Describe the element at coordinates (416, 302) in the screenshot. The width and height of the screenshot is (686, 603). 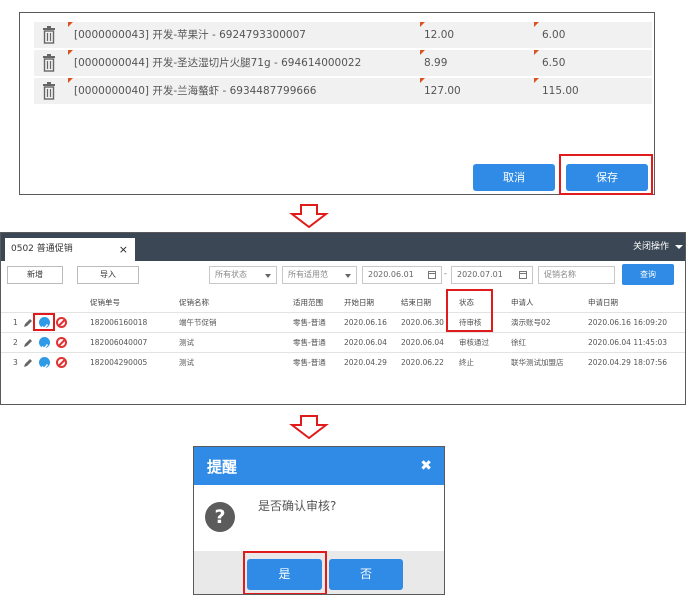
I see `column-header: 结束日期` at that location.